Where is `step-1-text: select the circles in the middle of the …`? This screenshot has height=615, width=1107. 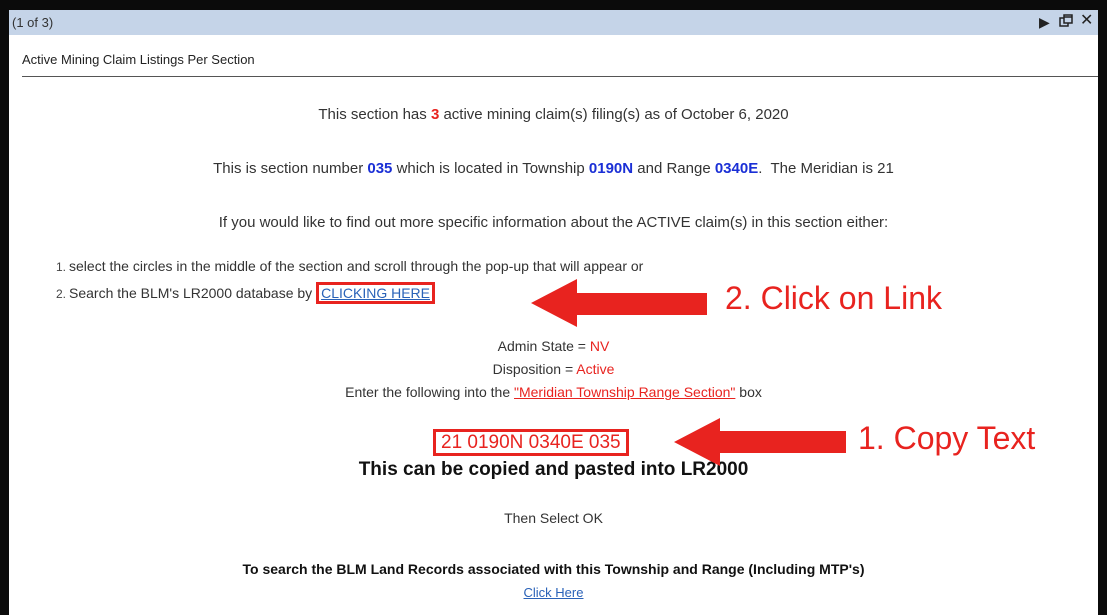
step-1-text: select the circles in the middle of the … is located at coordinates (356, 266).